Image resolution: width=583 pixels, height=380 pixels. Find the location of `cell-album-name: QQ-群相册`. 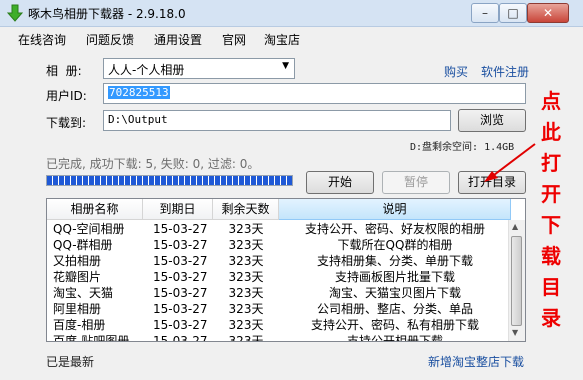

cell-album-name: QQ-群相册 is located at coordinates (83, 245).